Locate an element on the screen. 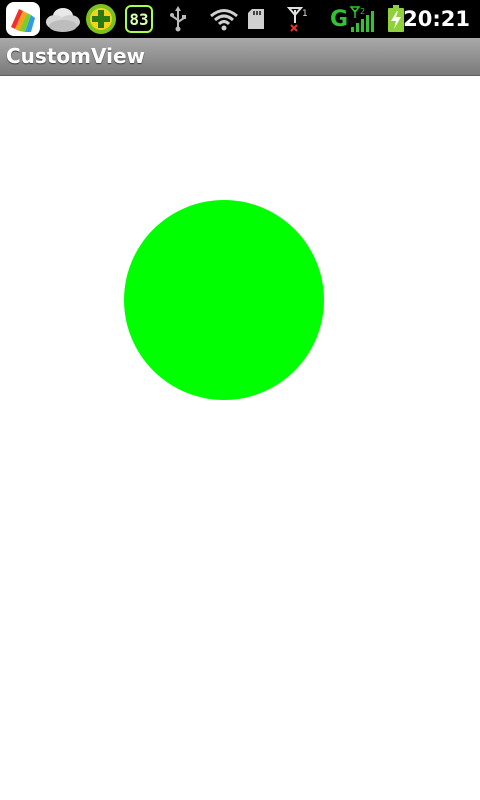 Image resolution: width=480 pixels, height=800 pixels. wifi-glyph is located at coordinates (224, 20).